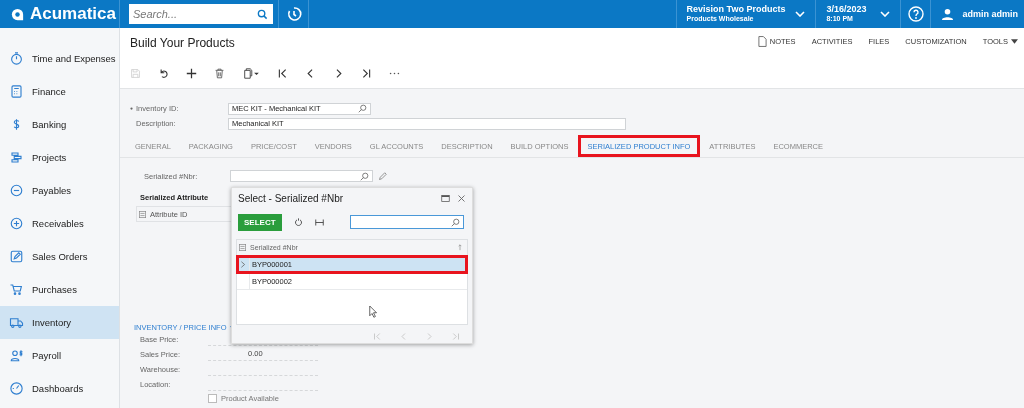 The image size is (1024, 408). Describe the element at coordinates (1014, 41) in the screenshot. I see `caret-icon` at that location.